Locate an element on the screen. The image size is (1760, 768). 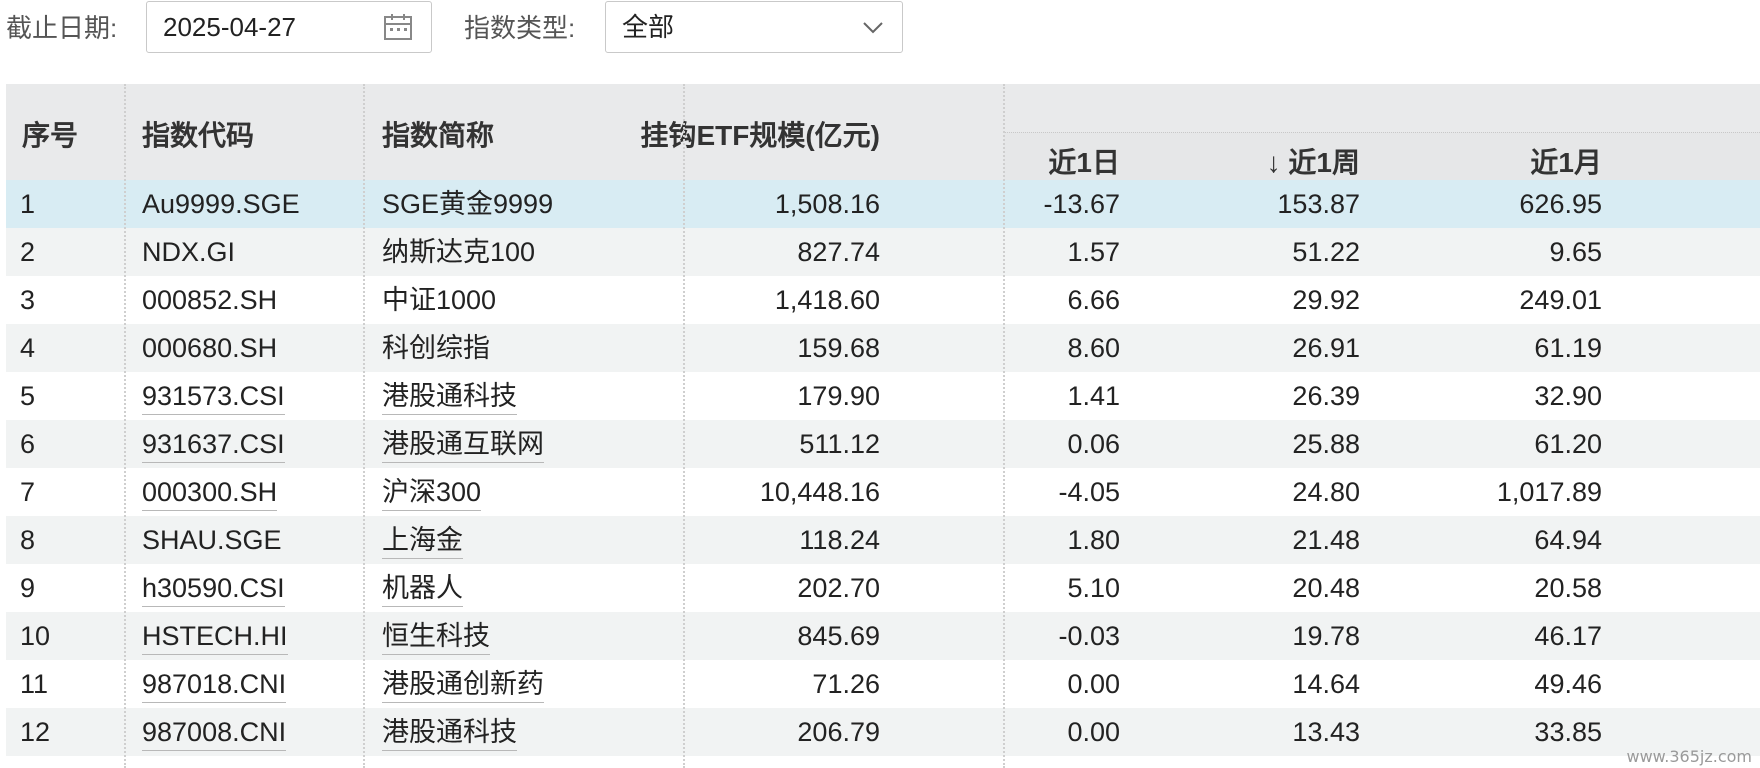
cell-change-1w: 29.92 is located at coordinates (1326, 300).